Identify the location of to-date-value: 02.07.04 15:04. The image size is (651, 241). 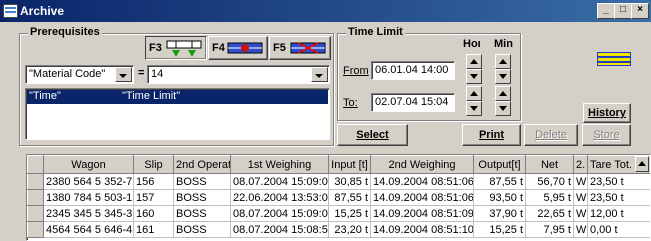
(412, 102).